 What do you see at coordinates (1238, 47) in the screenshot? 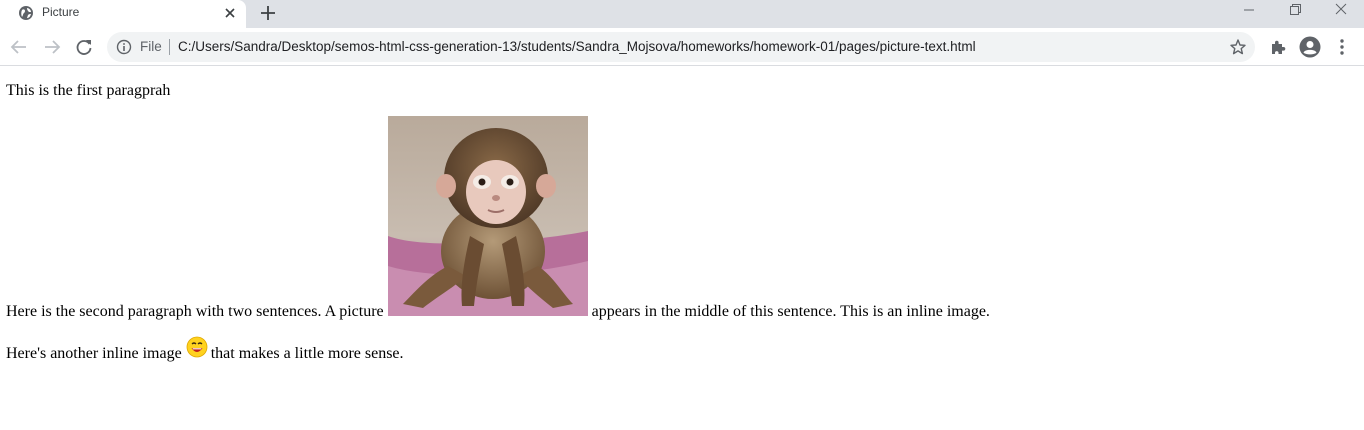
I see `star-icon` at bounding box center [1238, 47].